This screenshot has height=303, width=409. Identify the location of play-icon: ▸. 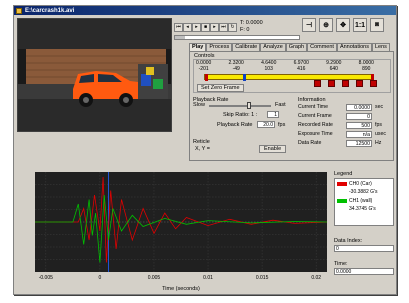
(196, 26).